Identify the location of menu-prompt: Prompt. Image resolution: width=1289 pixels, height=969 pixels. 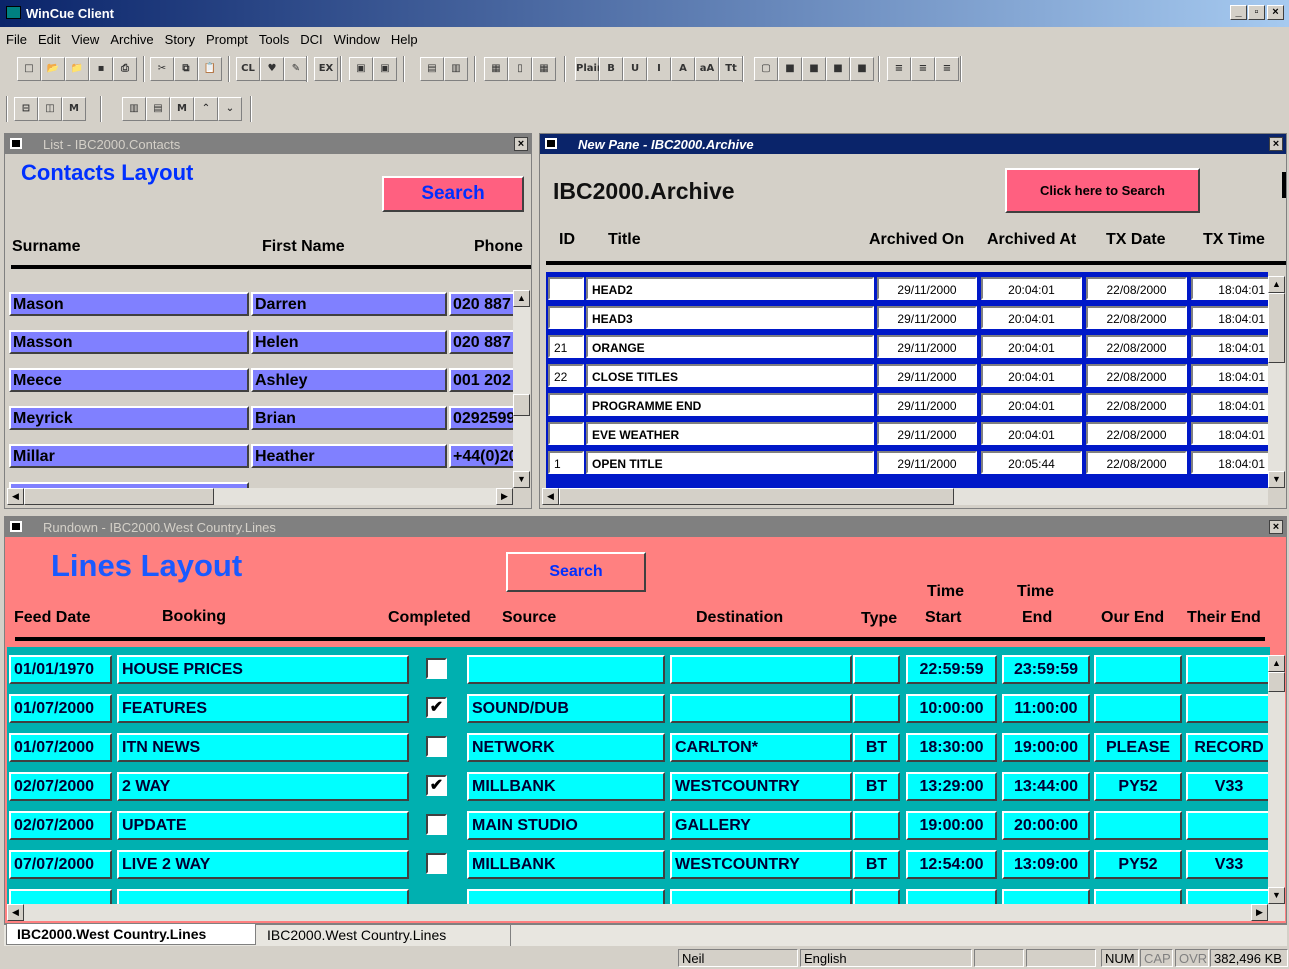
(226, 37).